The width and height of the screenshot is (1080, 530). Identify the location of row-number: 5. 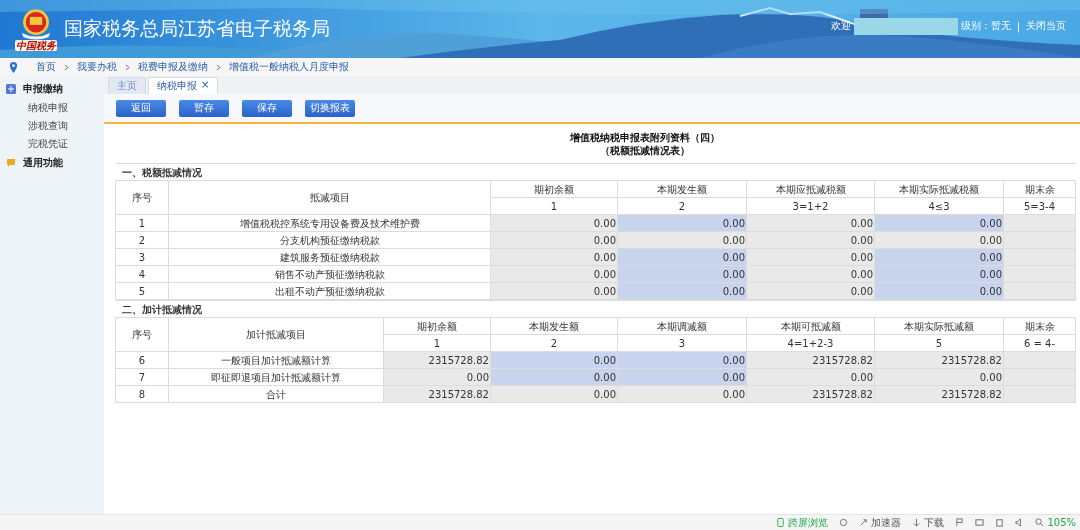
(142, 291).